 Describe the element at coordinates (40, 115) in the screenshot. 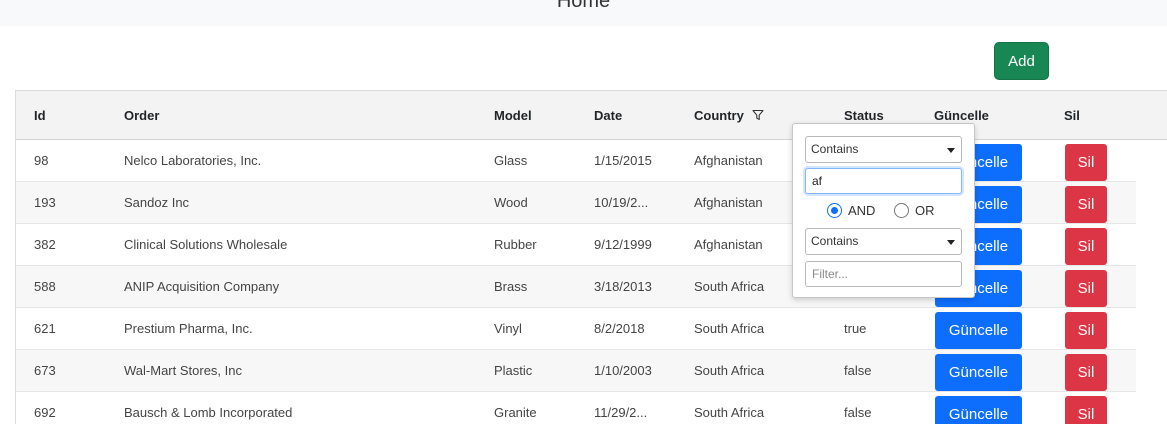

I see `column-header-id: Id` at that location.